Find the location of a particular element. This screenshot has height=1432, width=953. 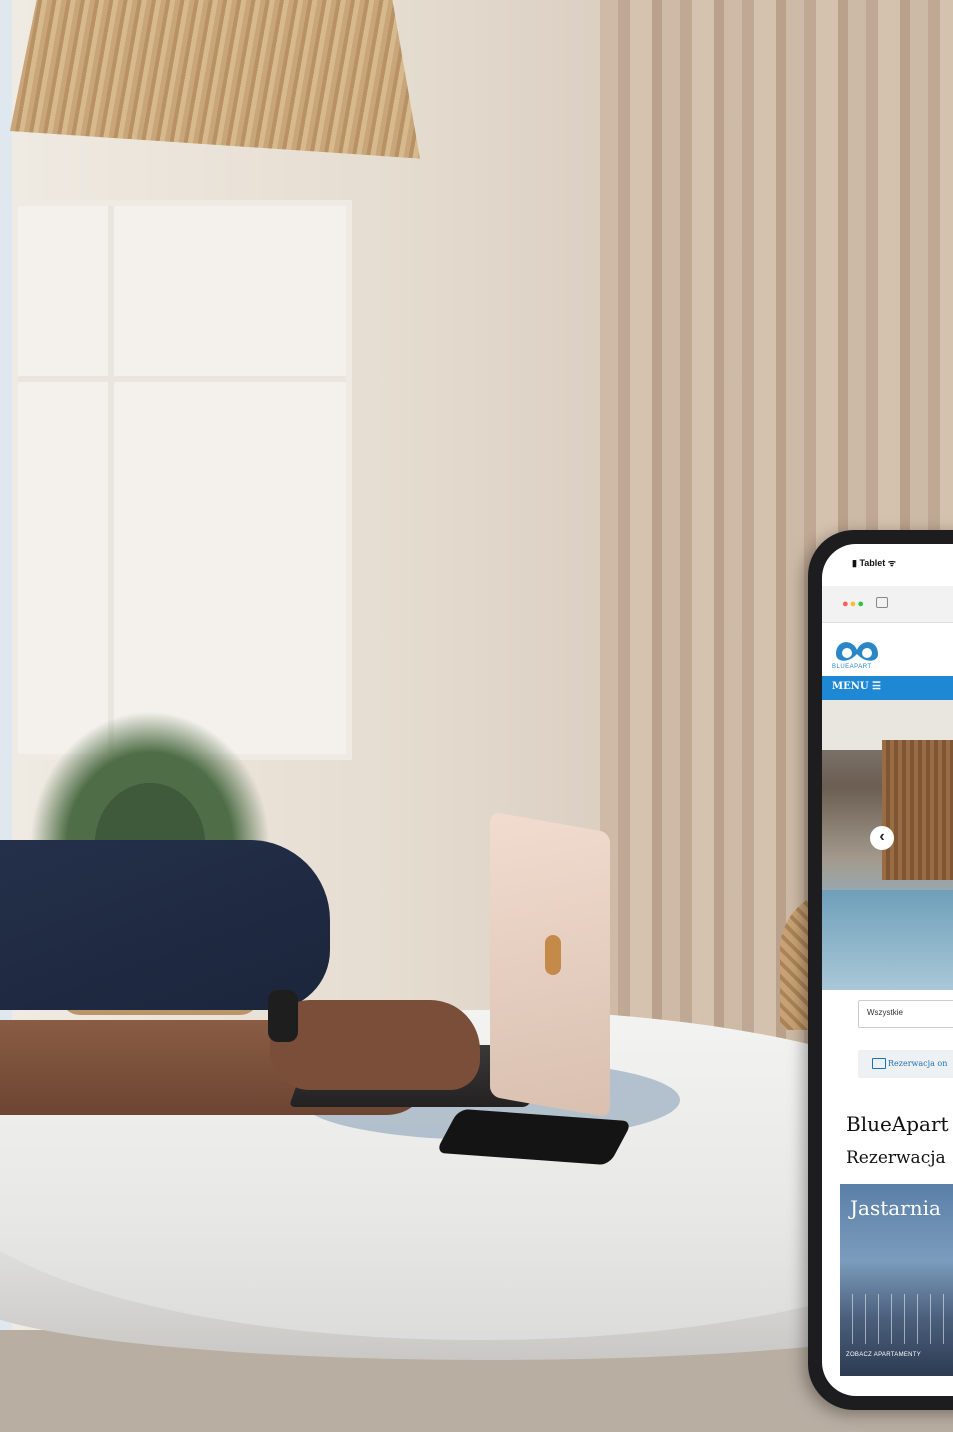

location-select: Wszystkie is located at coordinates (905, 1014).